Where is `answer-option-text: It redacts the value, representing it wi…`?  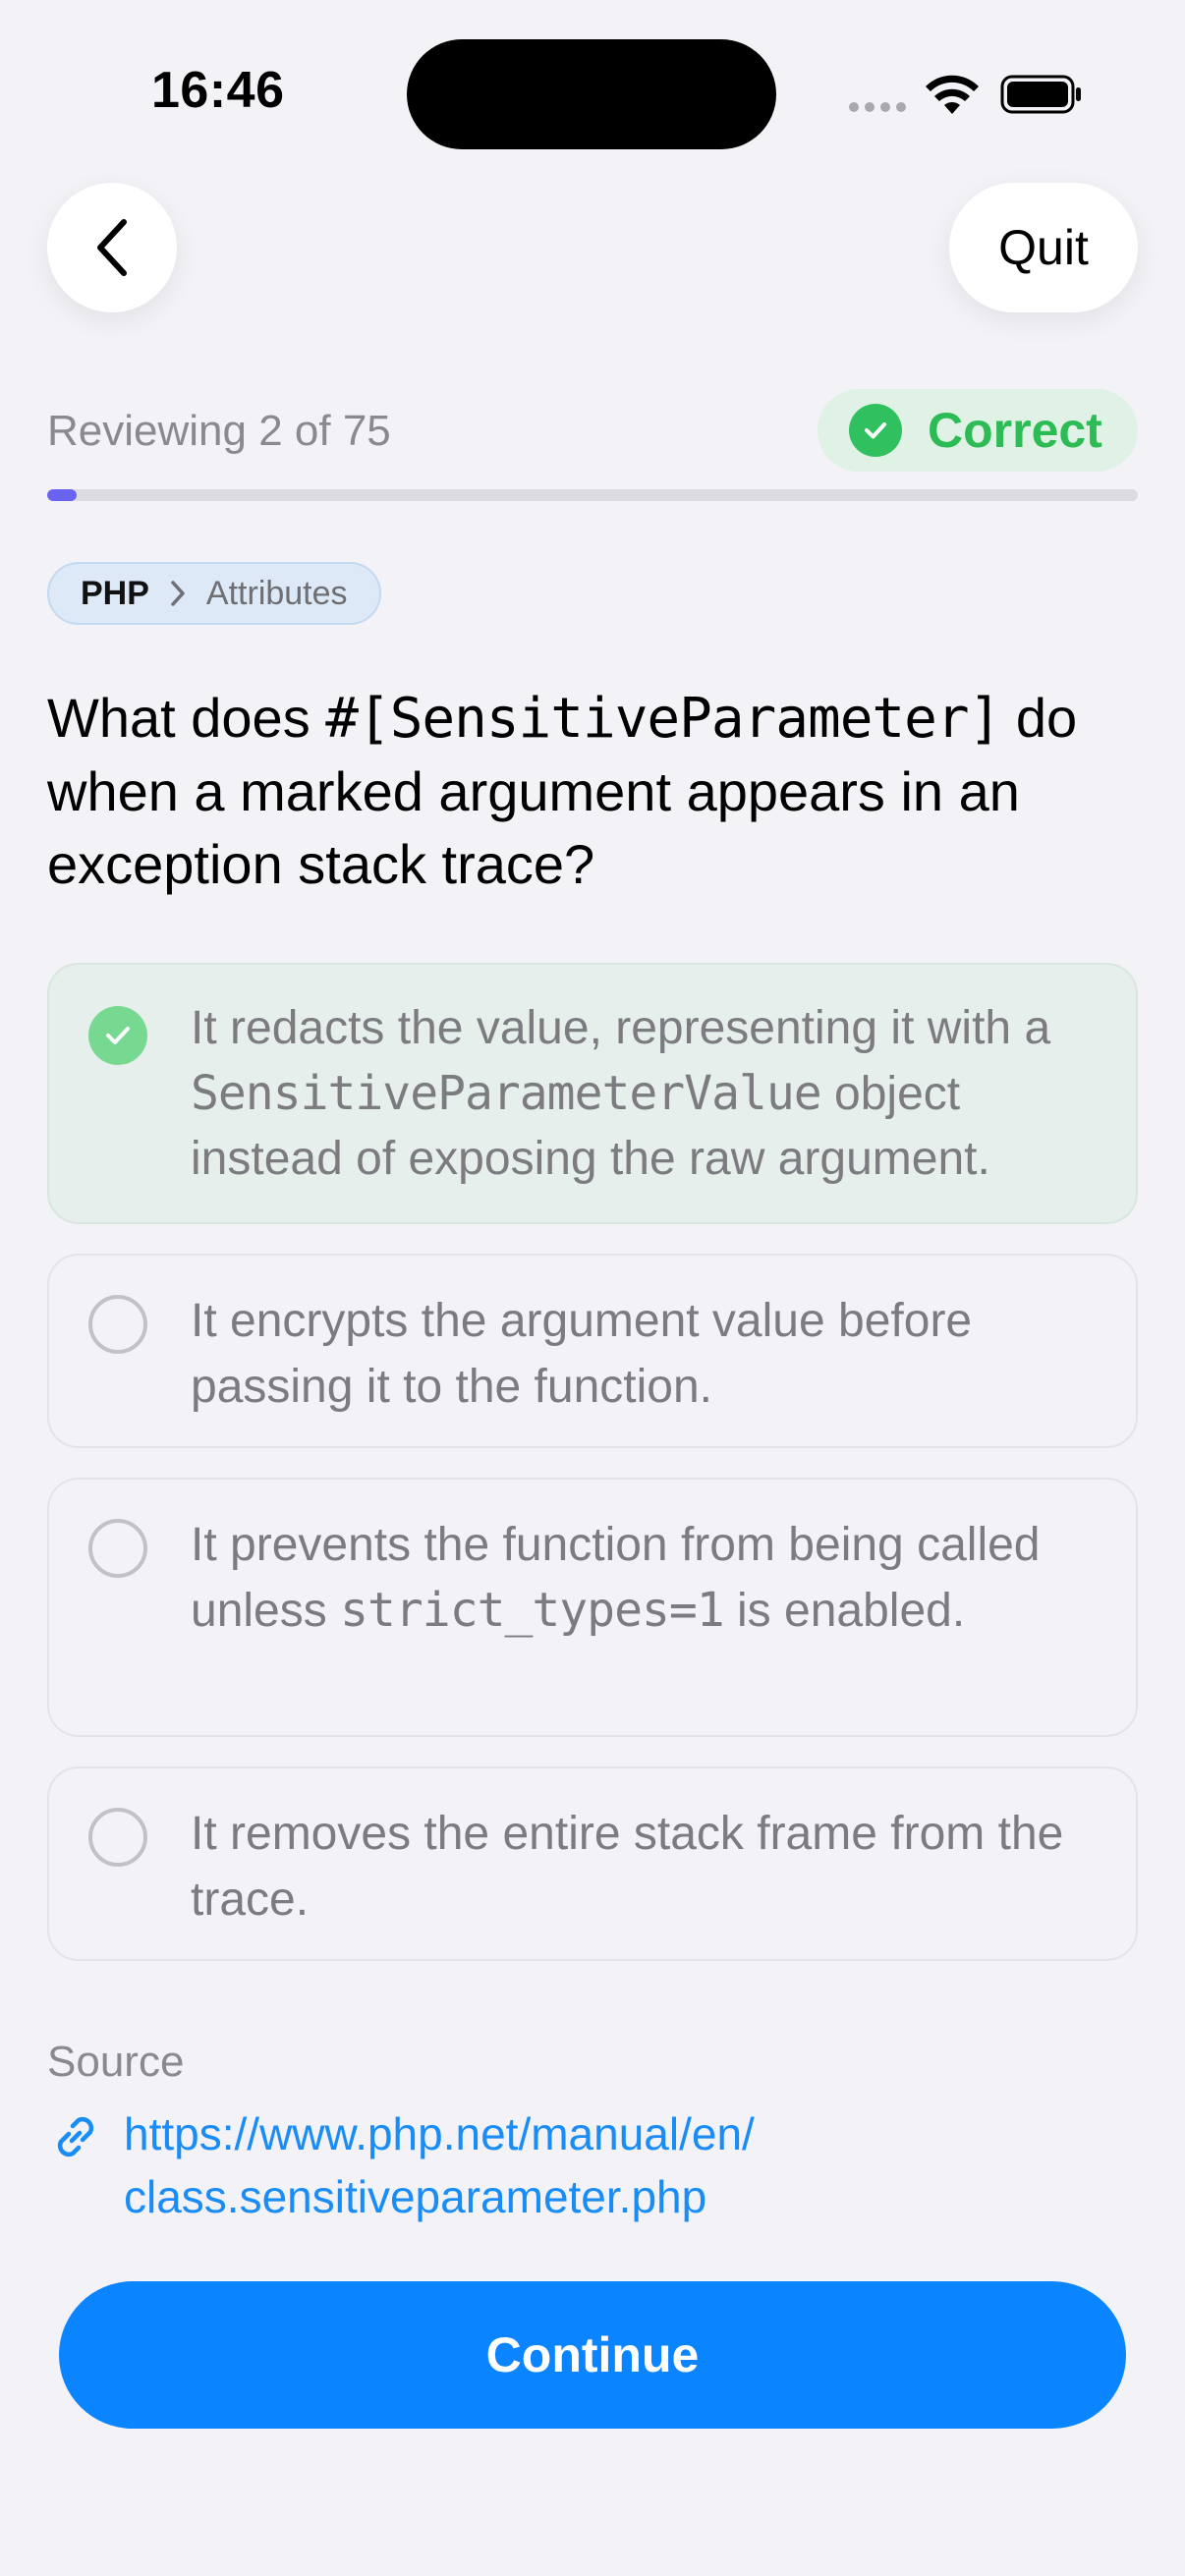 answer-option-text: It redacts the value, representing it wi… is located at coordinates (621, 1093).